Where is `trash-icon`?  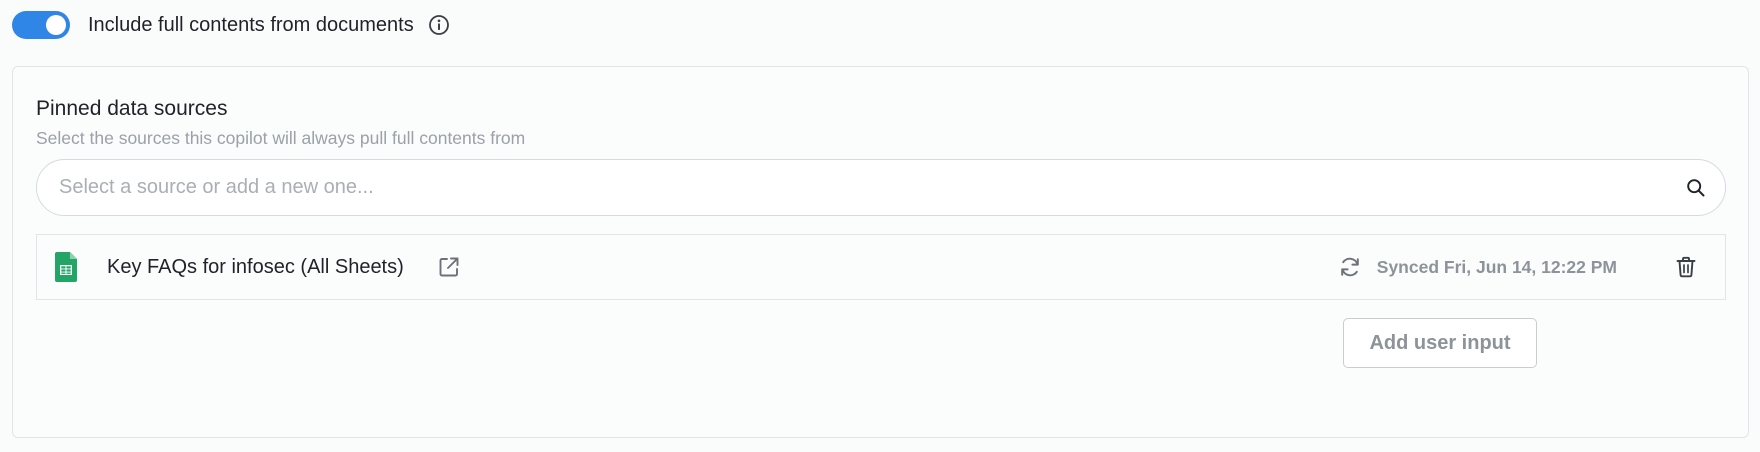 trash-icon is located at coordinates (1686, 267).